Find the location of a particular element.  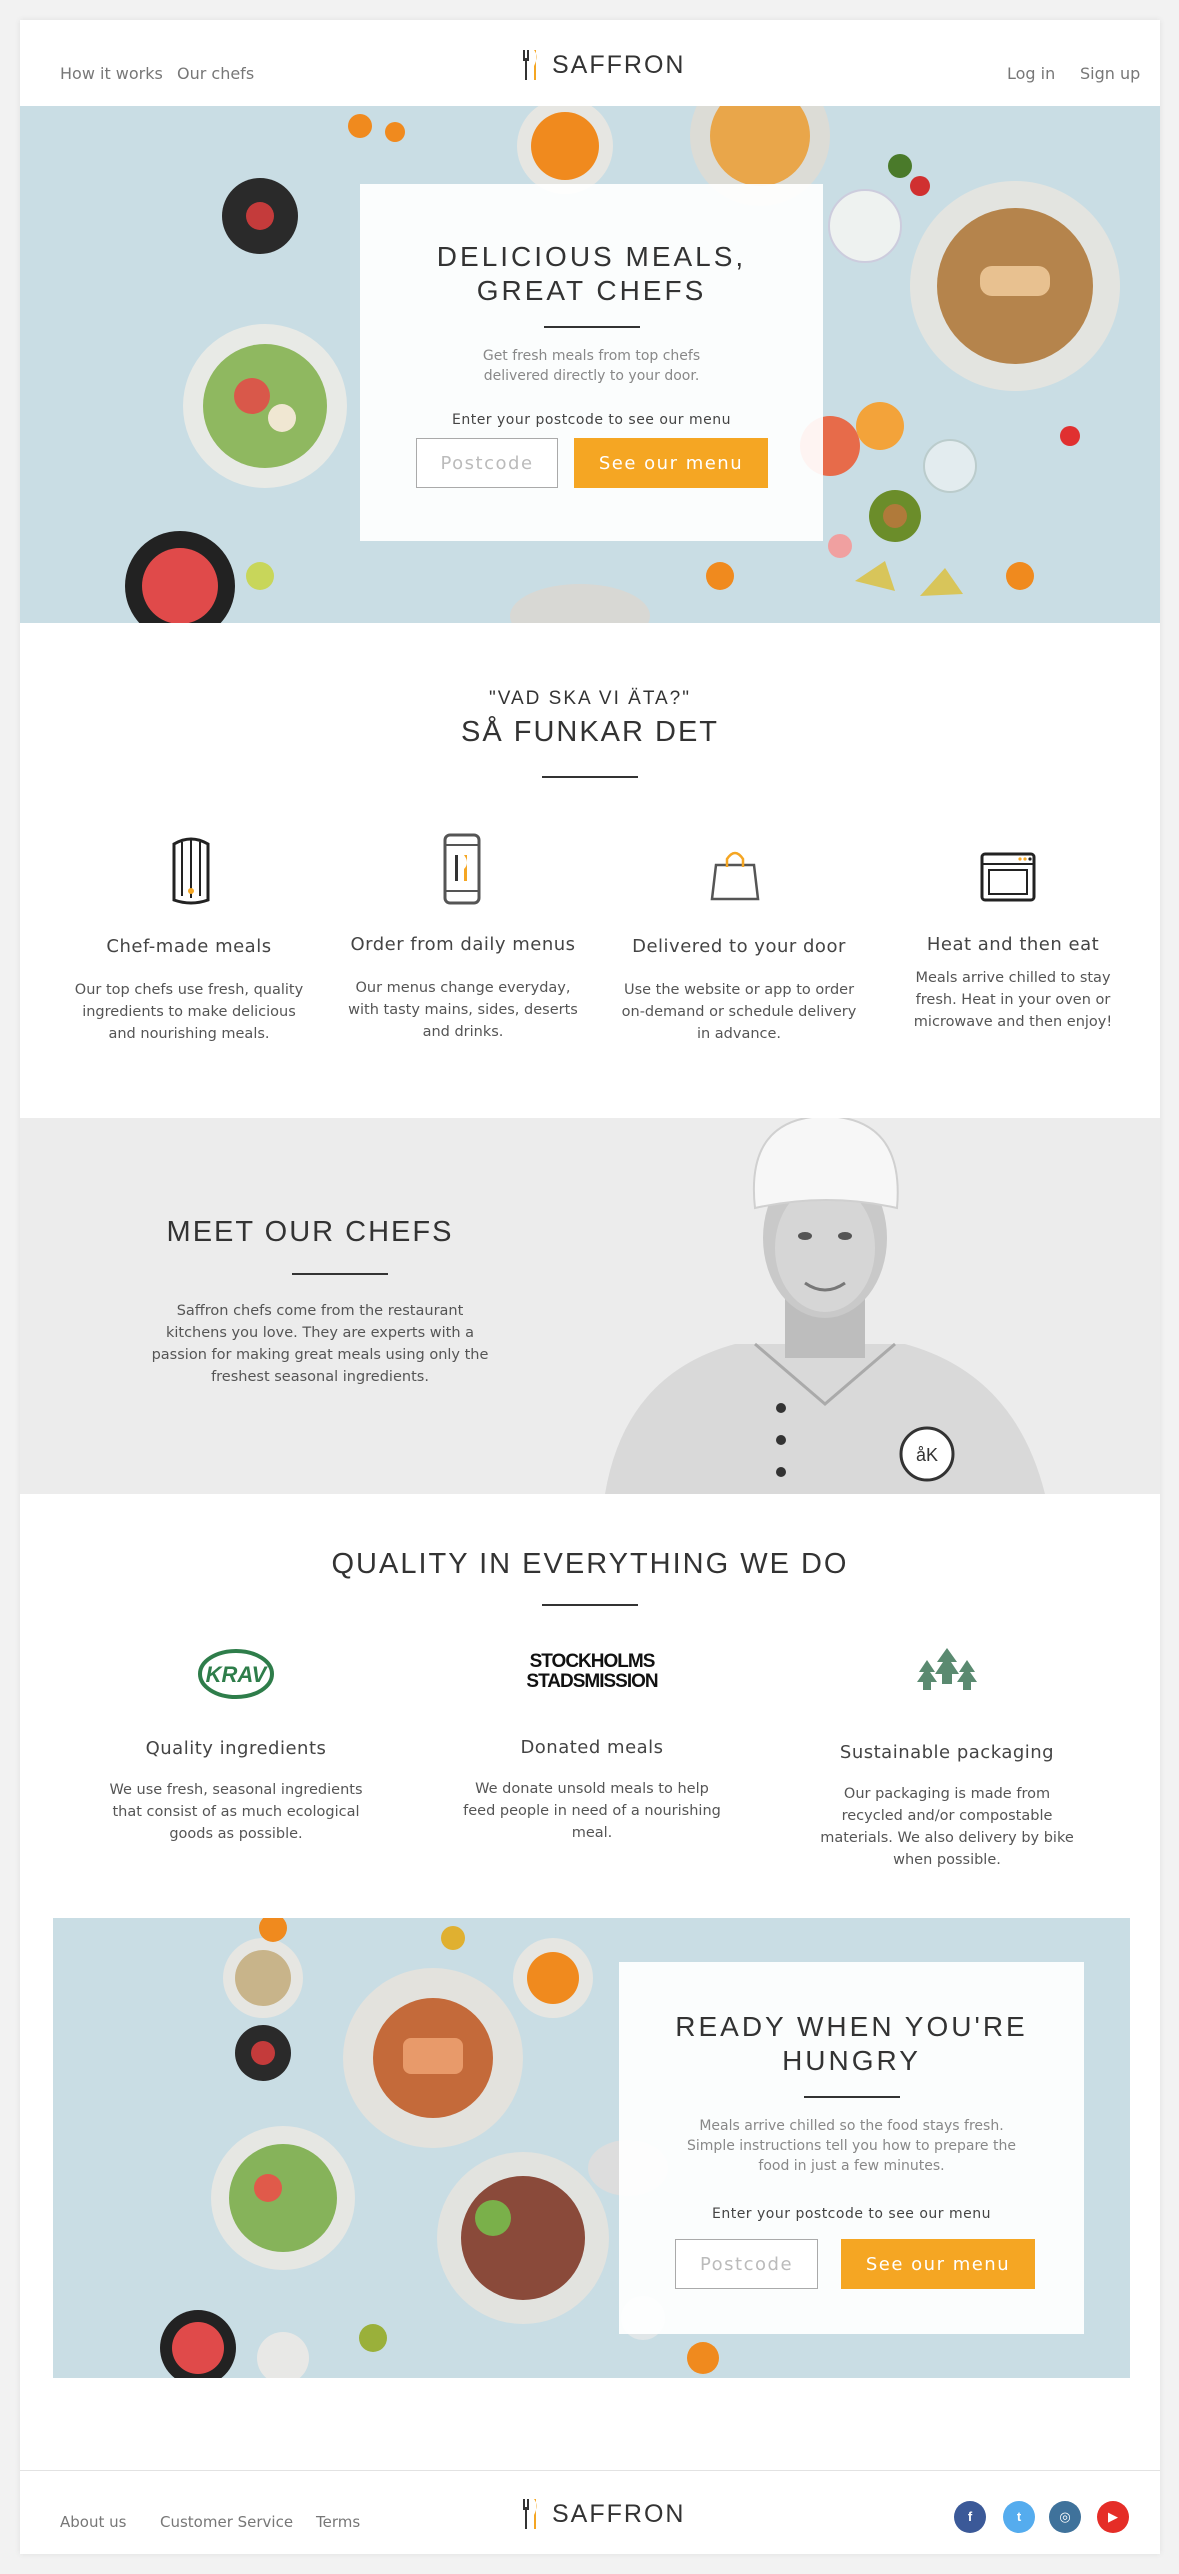

hero-postcode-input is located at coordinates (487, 463).